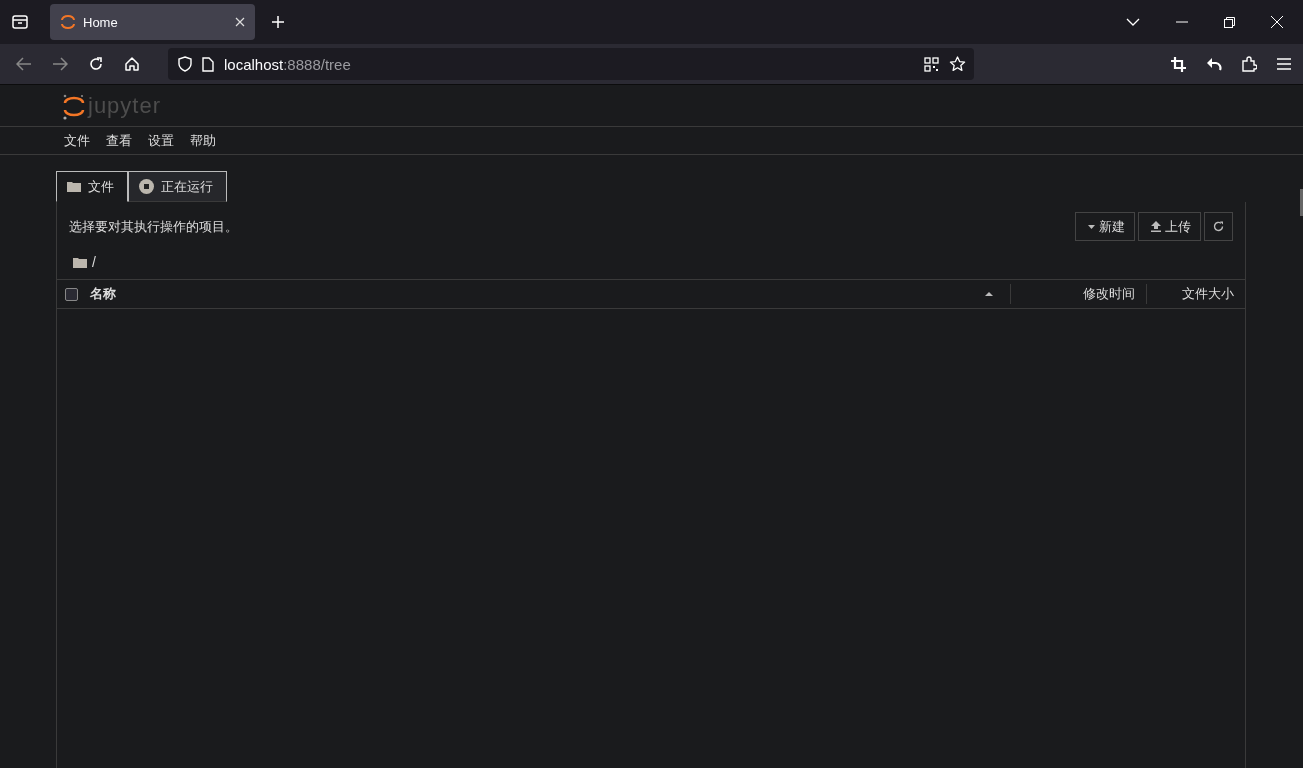  What do you see at coordinates (957, 64) in the screenshot?
I see `star-icon` at bounding box center [957, 64].